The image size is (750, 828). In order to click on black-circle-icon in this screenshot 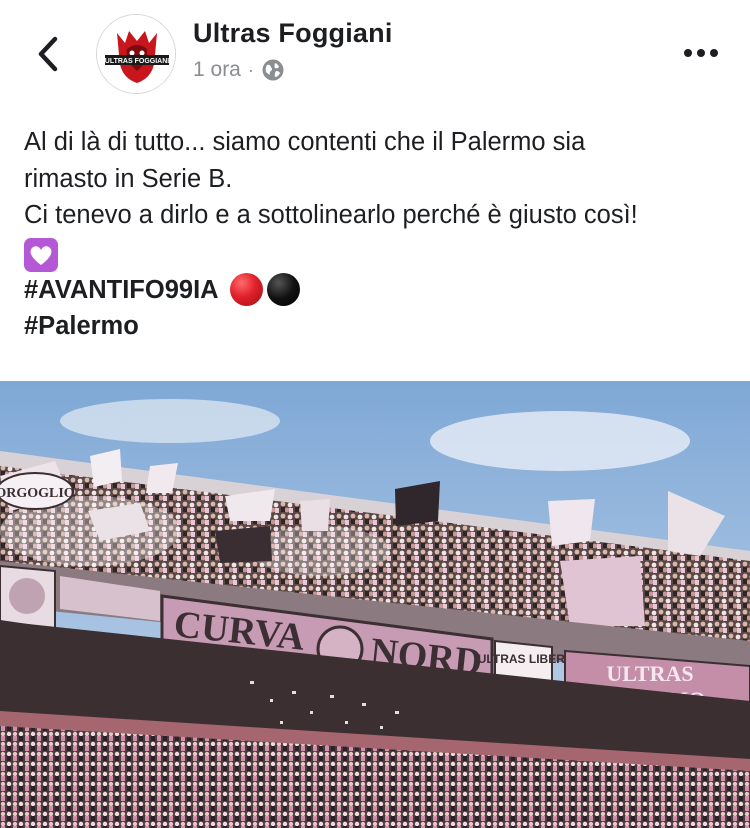, I will do `click(283, 289)`.